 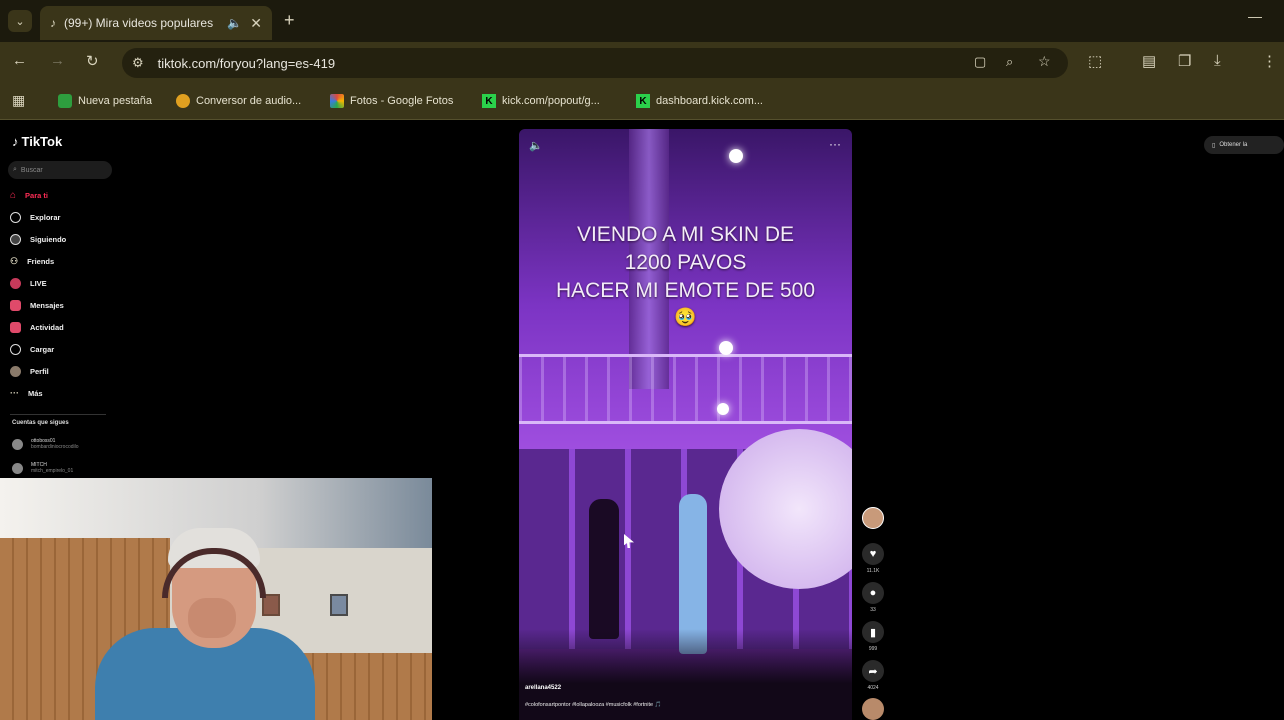 What do you see at coordinates (1244, 145) in the screenshot?
I see `get-app-button: ▯ Obtener la` at bounding box center [1244, 145].